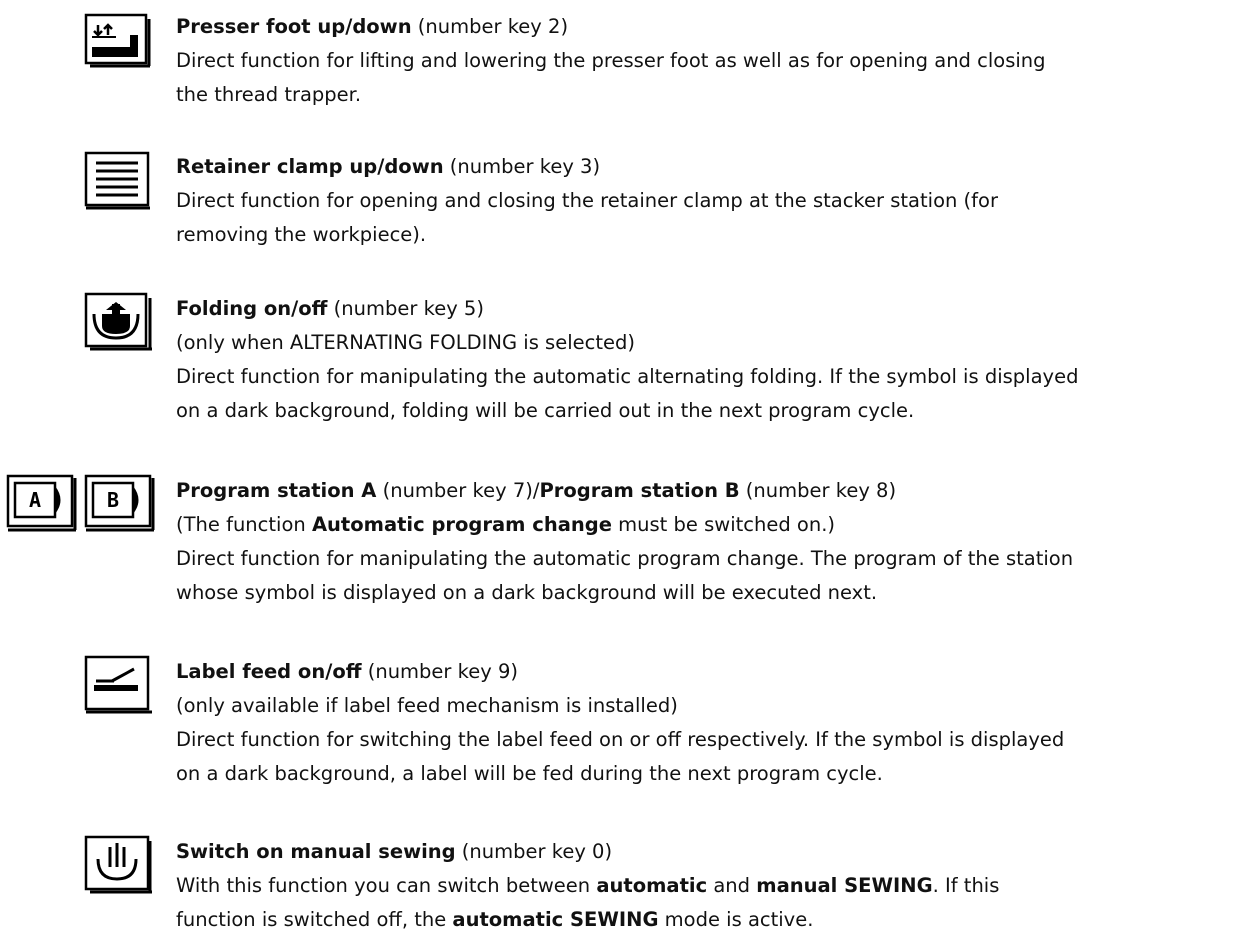 Image resolution: width=1260 pixels, height=938 pixels. What do you see at coordinates (113, 500) in the screenshot?
I see `svg-text: B` at bounding box center [113, 500].